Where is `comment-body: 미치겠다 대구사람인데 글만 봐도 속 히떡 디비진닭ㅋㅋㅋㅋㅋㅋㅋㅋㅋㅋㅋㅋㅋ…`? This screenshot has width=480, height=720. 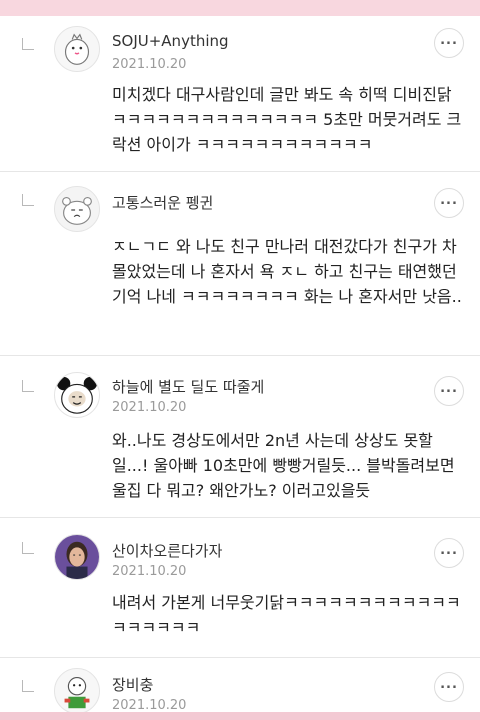 comment-body: 미치겠다 대구사람인데 글만 봐도 속 히떡 디비진닭ㅋㅋㅋㅋㅋㅋㅋㅋㅋㅋㅋㅋㅋ… is located at coordinates (287, 119).